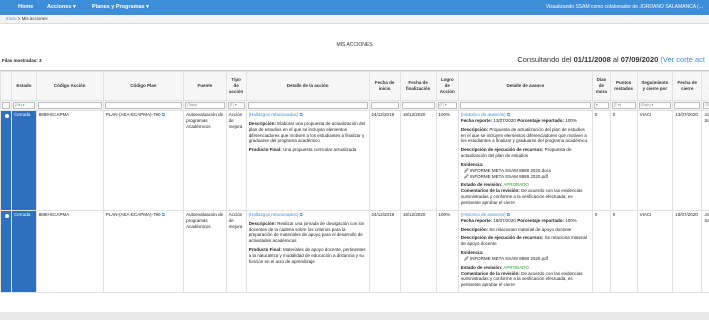  Describe the element at coordinates (705, 86) in the screenshot. I see `column-header: Nombre responsa` at that location.